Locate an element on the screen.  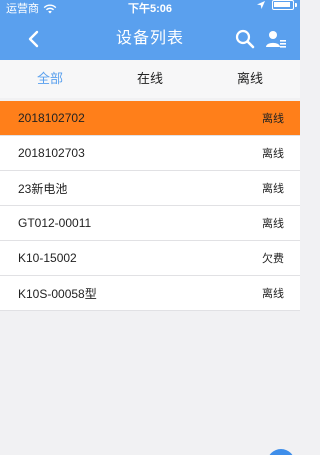
device-row: K10-15002 欠费 is located at coordinates (150, 258).